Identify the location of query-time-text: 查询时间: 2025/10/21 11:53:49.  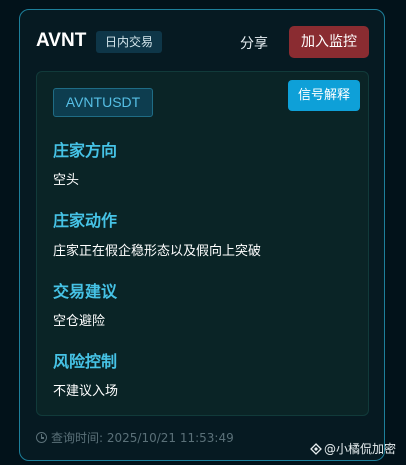
(142, 438).